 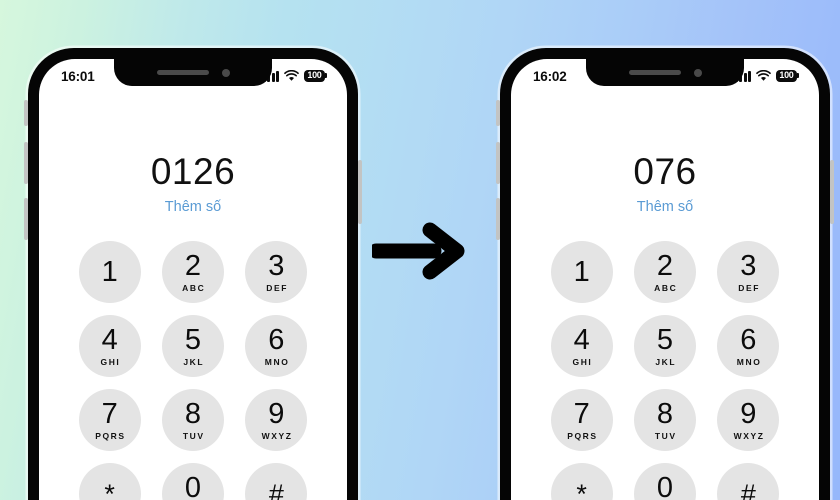 I want to click on dialed-number: 076, so click(x=665, y=172).